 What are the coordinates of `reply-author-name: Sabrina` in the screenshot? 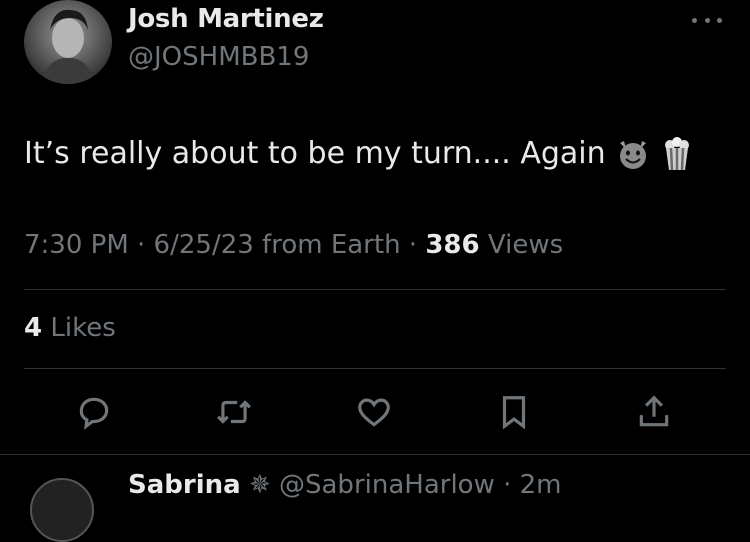 It's located at (184, 485).